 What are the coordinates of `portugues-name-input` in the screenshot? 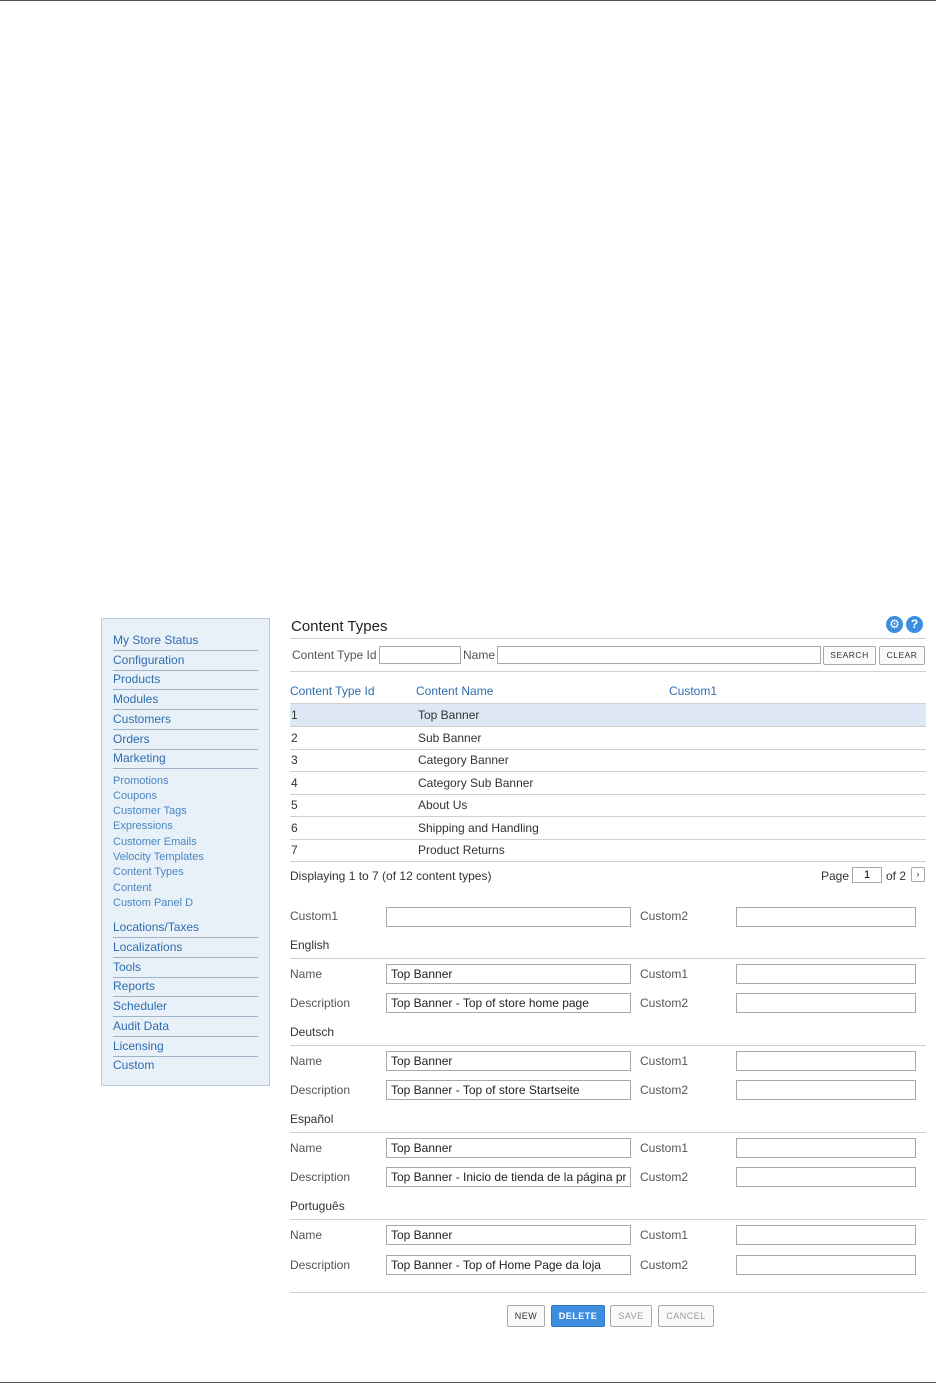 It's located at (508, 1235).